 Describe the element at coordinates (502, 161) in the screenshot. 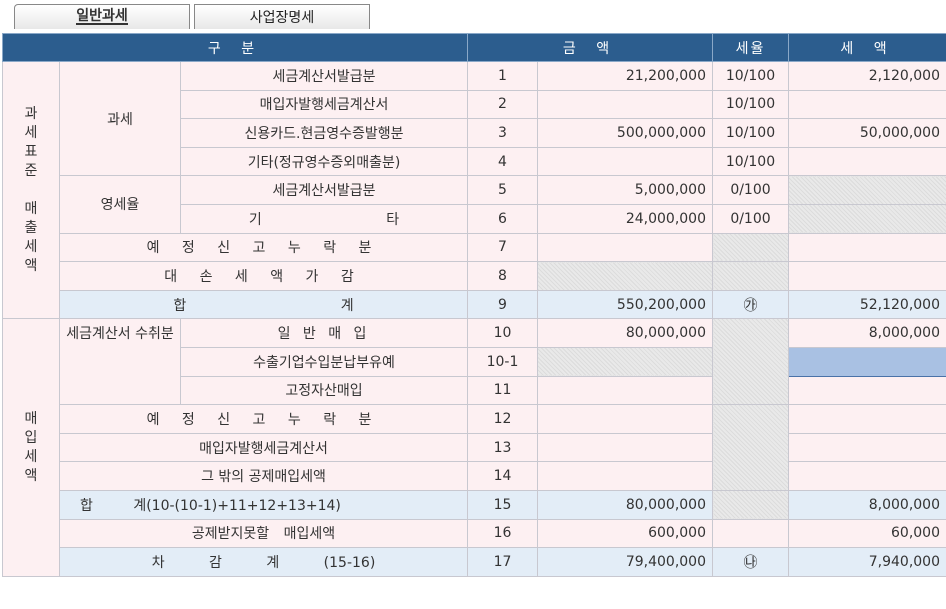

I see `row-number: 4` at that location.